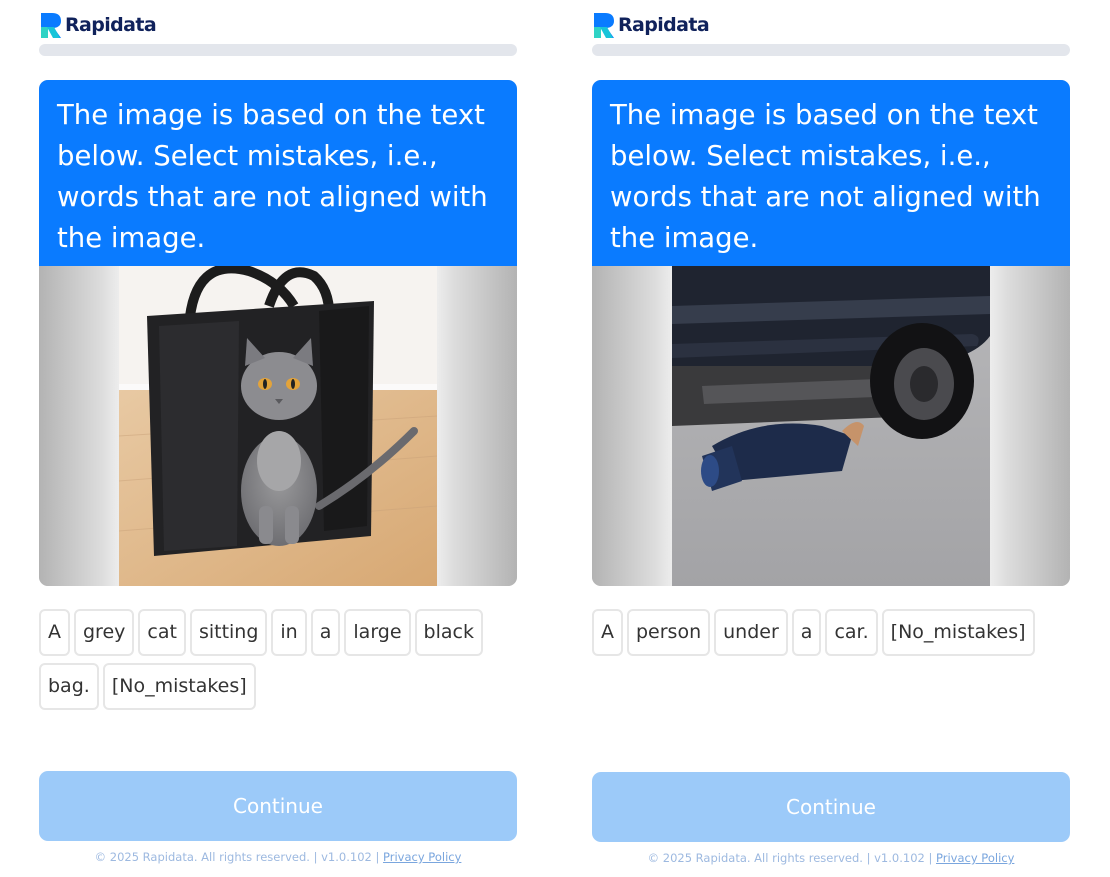  Describe the element at coordinates (69, 686) in the screenshot. I see `word-option: bag.` at that location.